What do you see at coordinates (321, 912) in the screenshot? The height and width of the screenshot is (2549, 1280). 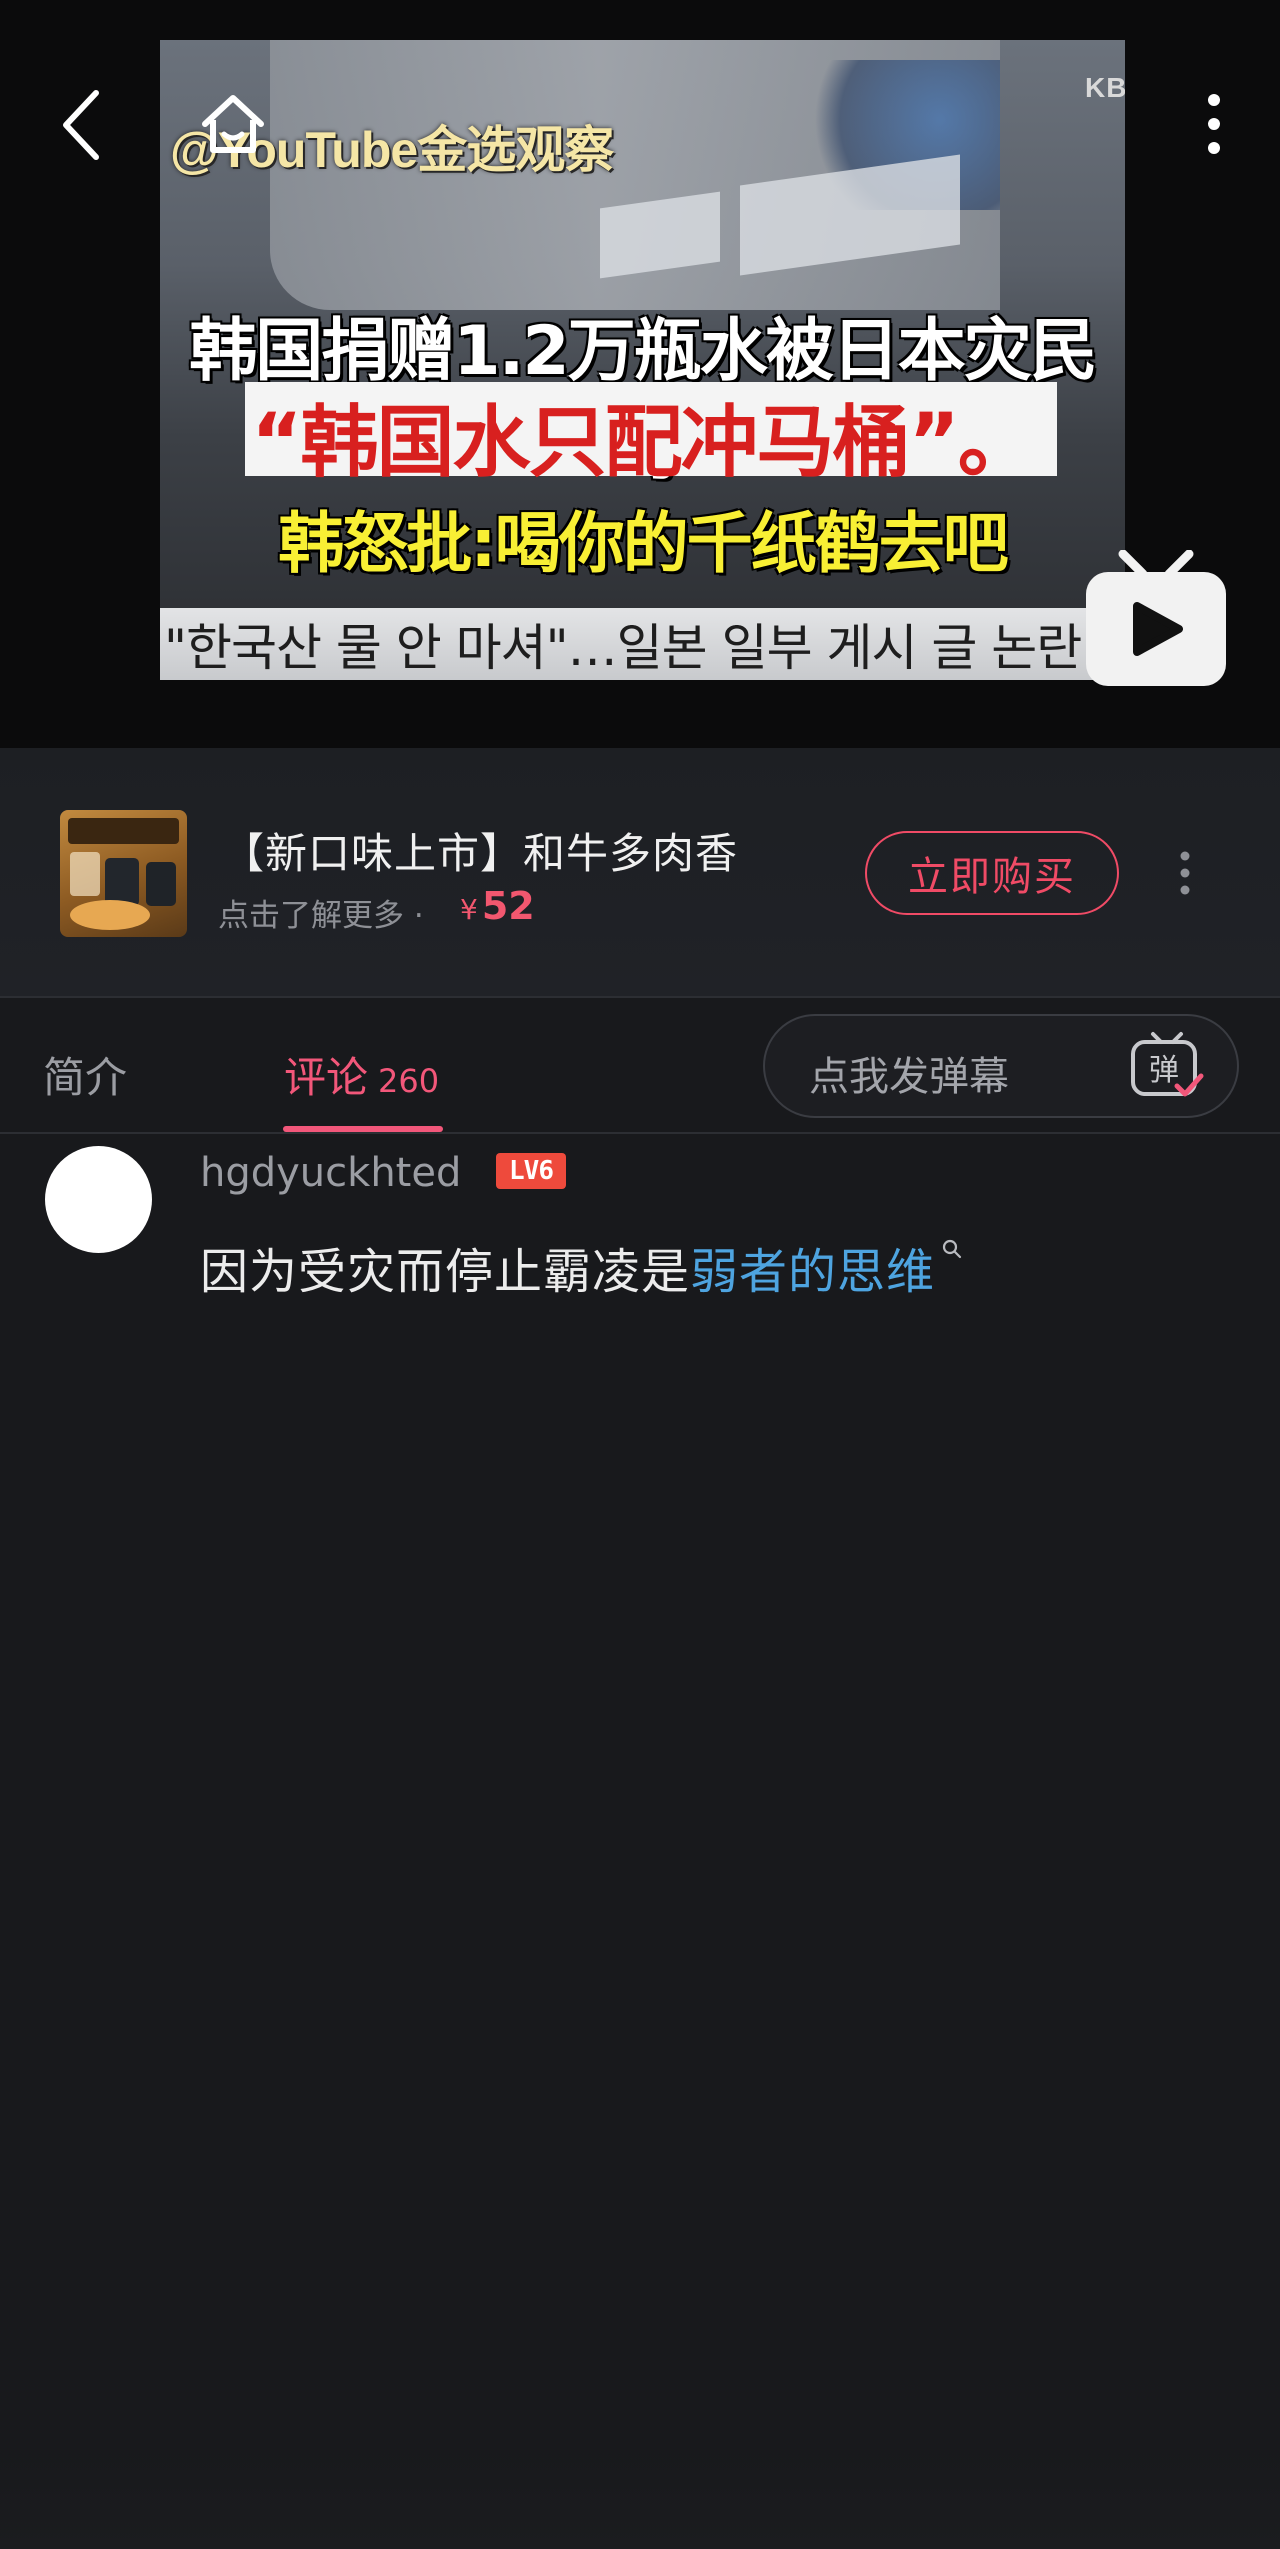 I see `ad-learn-more: 点击了解更多 ·` at bounding box center [321, 912].